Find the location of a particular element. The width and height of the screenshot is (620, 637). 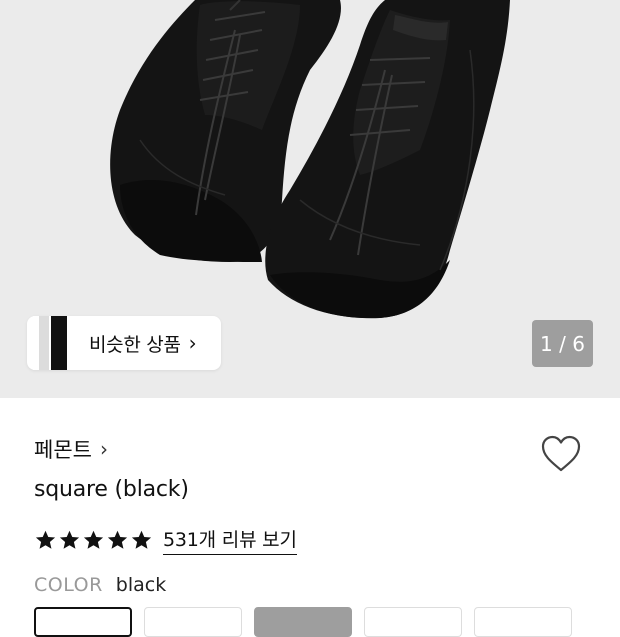

color-label: COLOR is located at coordinates (68, 585).